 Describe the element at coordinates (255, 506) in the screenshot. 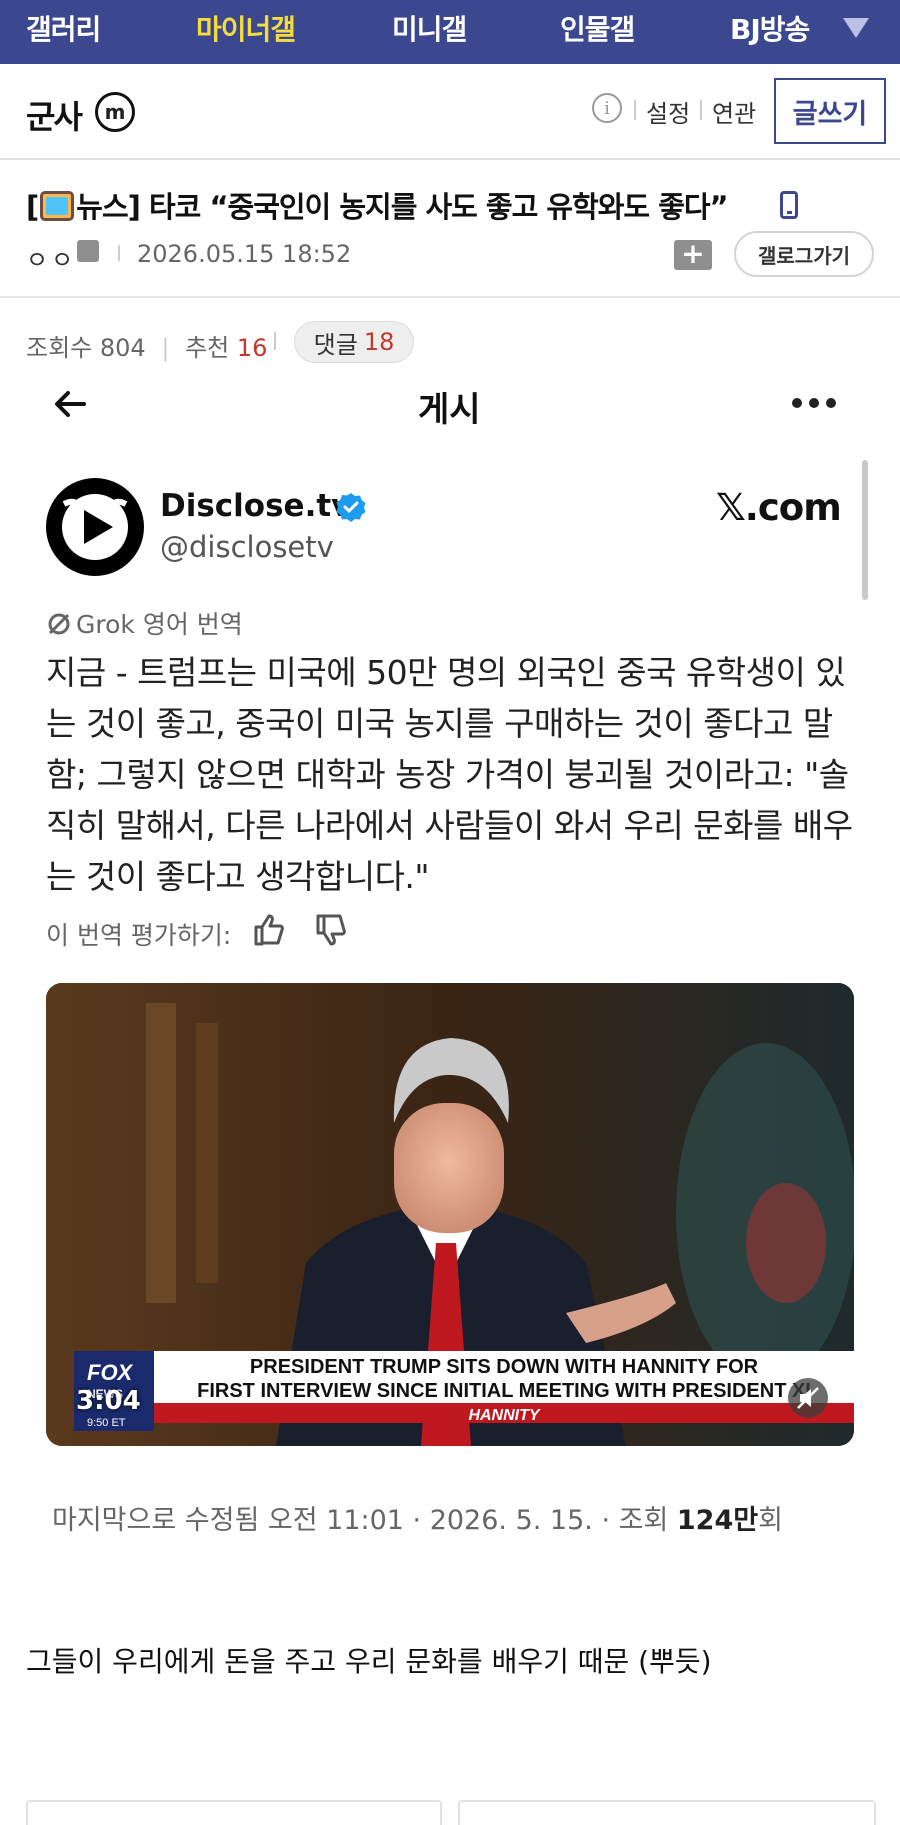

I see `author-display-name: Disclose.tv` at that location.